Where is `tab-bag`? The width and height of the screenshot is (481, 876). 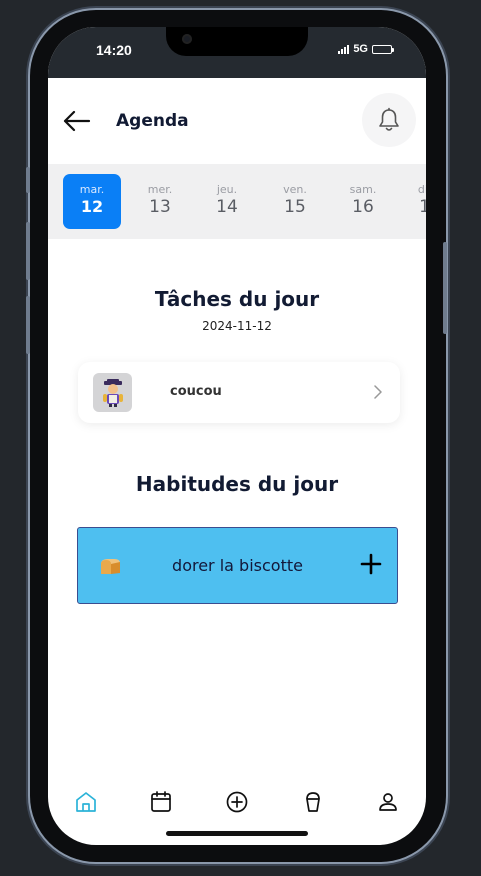
tab-bag is located at coordinates (313, 802).